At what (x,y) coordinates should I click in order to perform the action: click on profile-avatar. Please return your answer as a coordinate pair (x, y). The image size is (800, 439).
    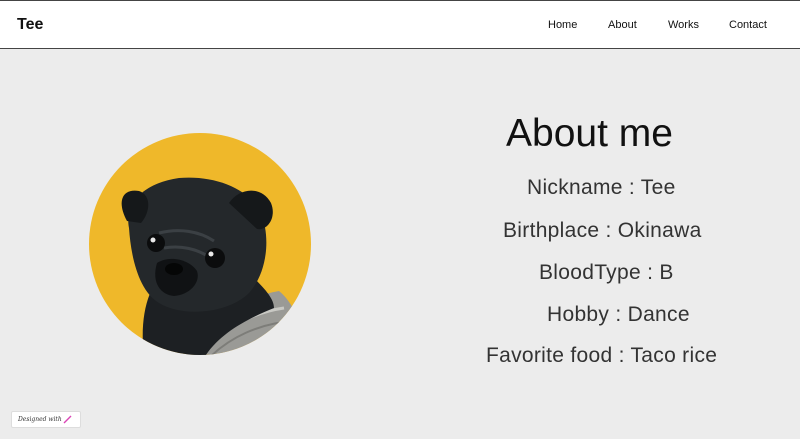
    Looking at the image, I should click on (200, 244).